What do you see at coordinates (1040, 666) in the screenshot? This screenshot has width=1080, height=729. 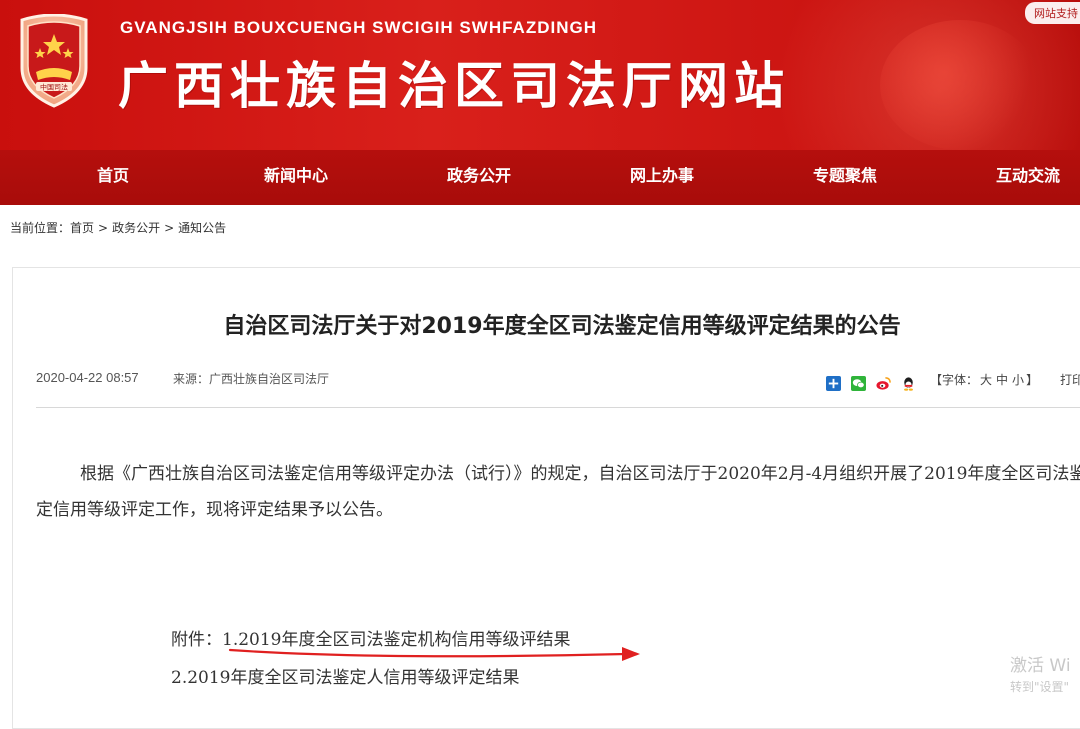 I see `windows-activation-watermark: 激活 Wi` at bounding box center [1040, 666].